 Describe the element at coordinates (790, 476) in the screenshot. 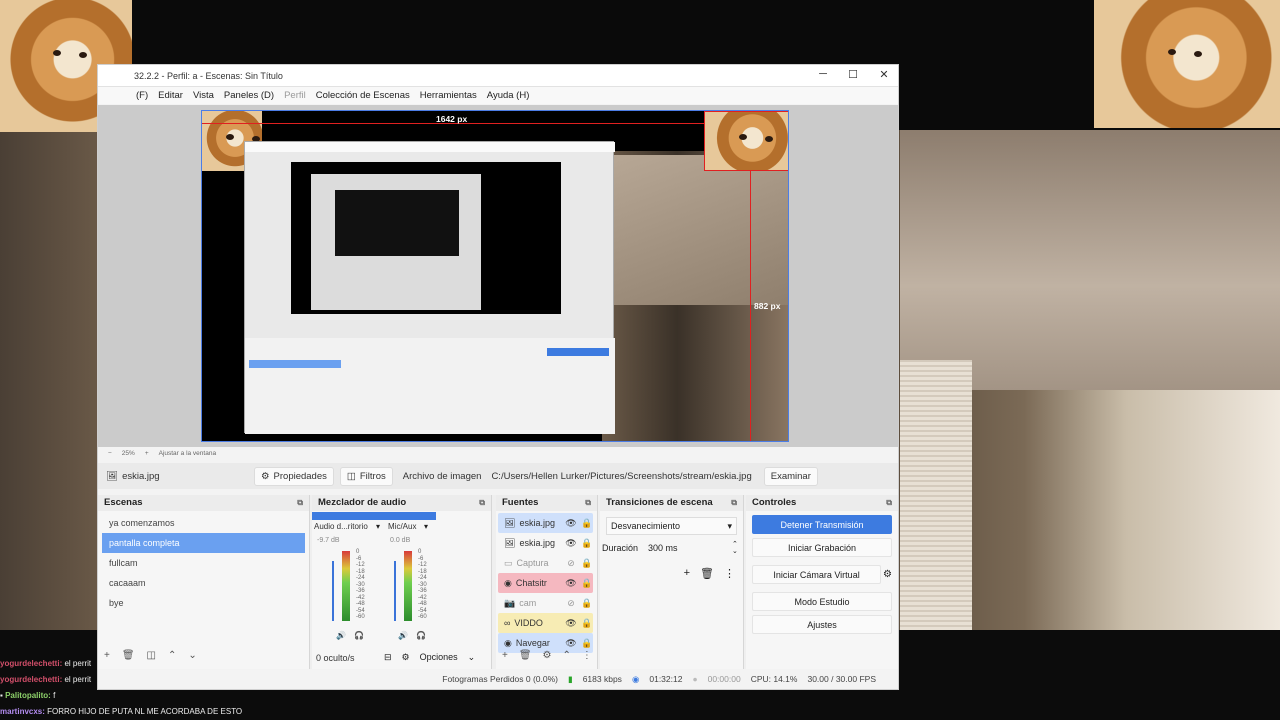

I see `browse-button: Examinar` at that location.